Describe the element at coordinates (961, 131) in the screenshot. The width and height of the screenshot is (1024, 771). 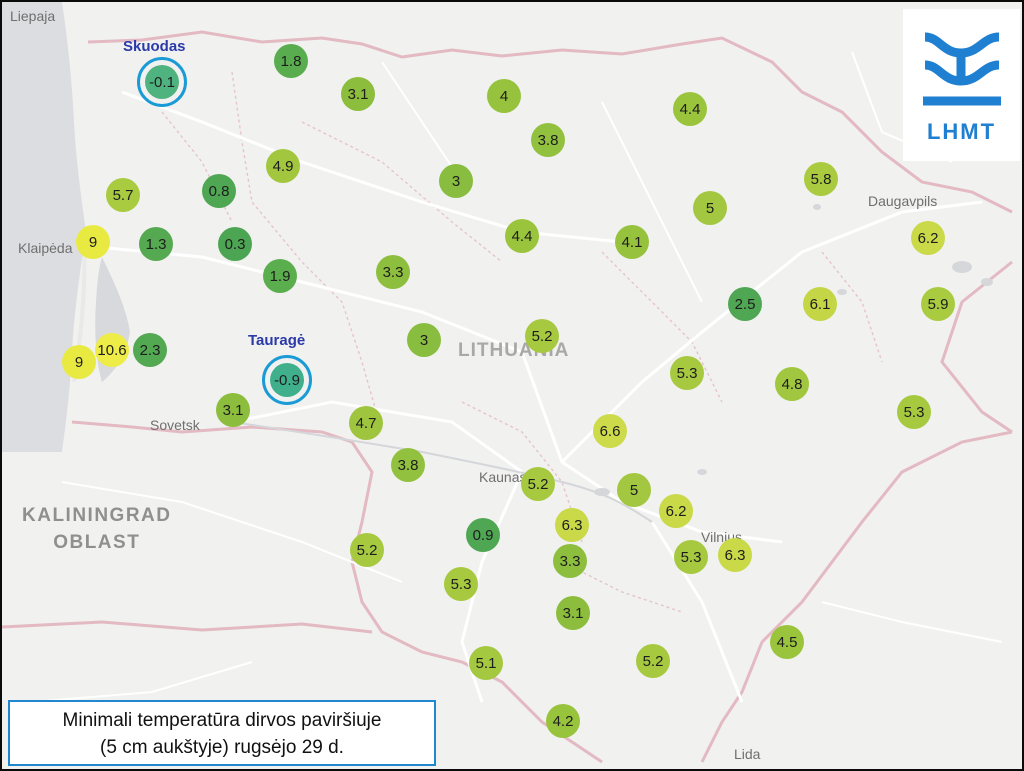
I see `logo-text: LHMT` at that location.